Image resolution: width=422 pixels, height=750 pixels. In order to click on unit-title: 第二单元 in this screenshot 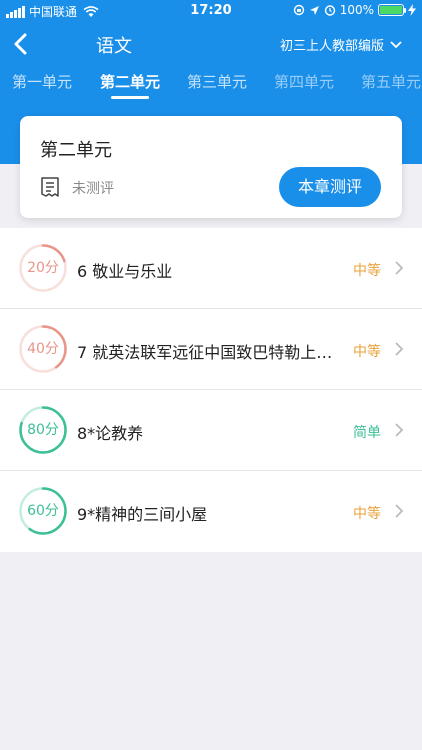, I will do `click(76, 150)`.